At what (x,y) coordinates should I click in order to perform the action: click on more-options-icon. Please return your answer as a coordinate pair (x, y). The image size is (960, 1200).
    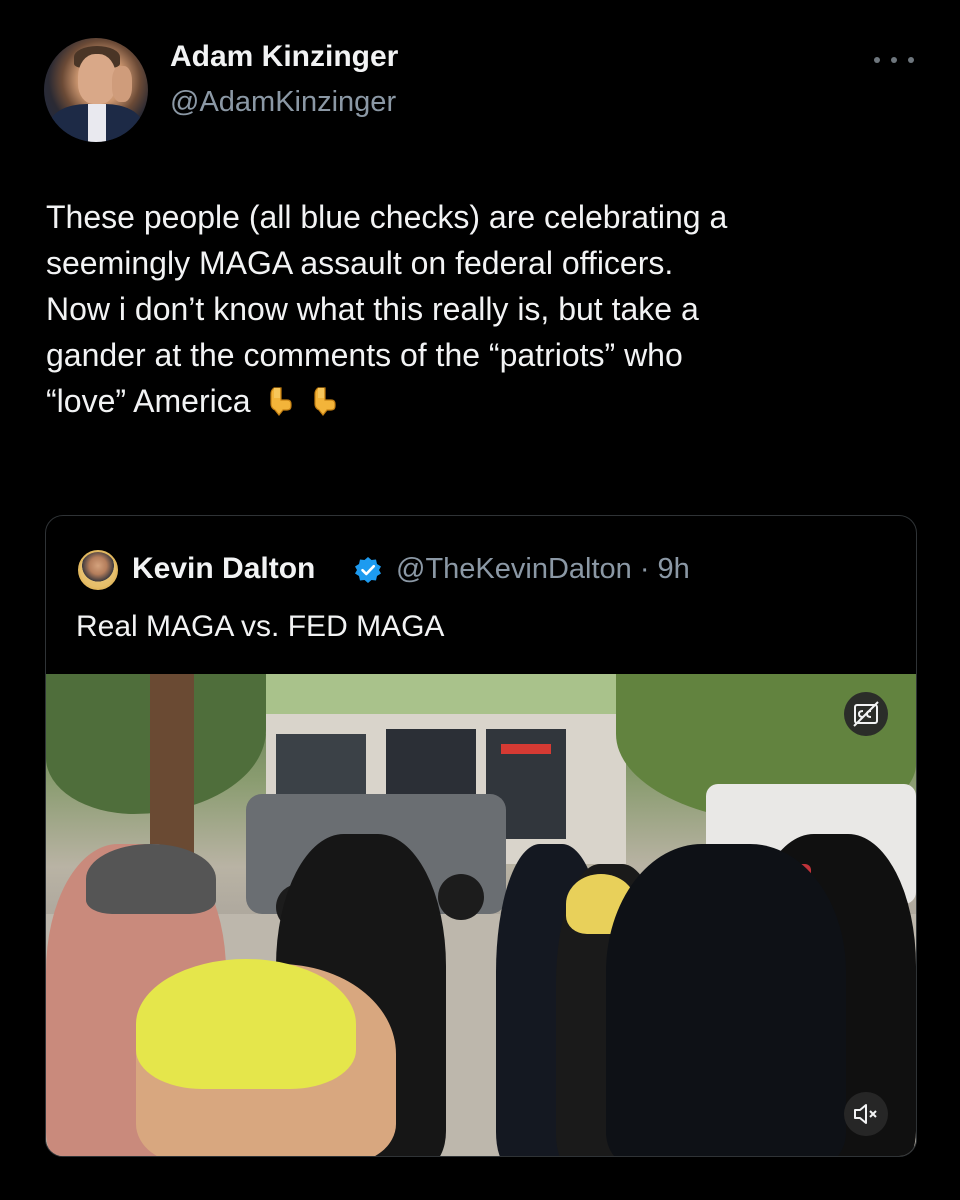
    Looking at the image, I should click on (894, 60).